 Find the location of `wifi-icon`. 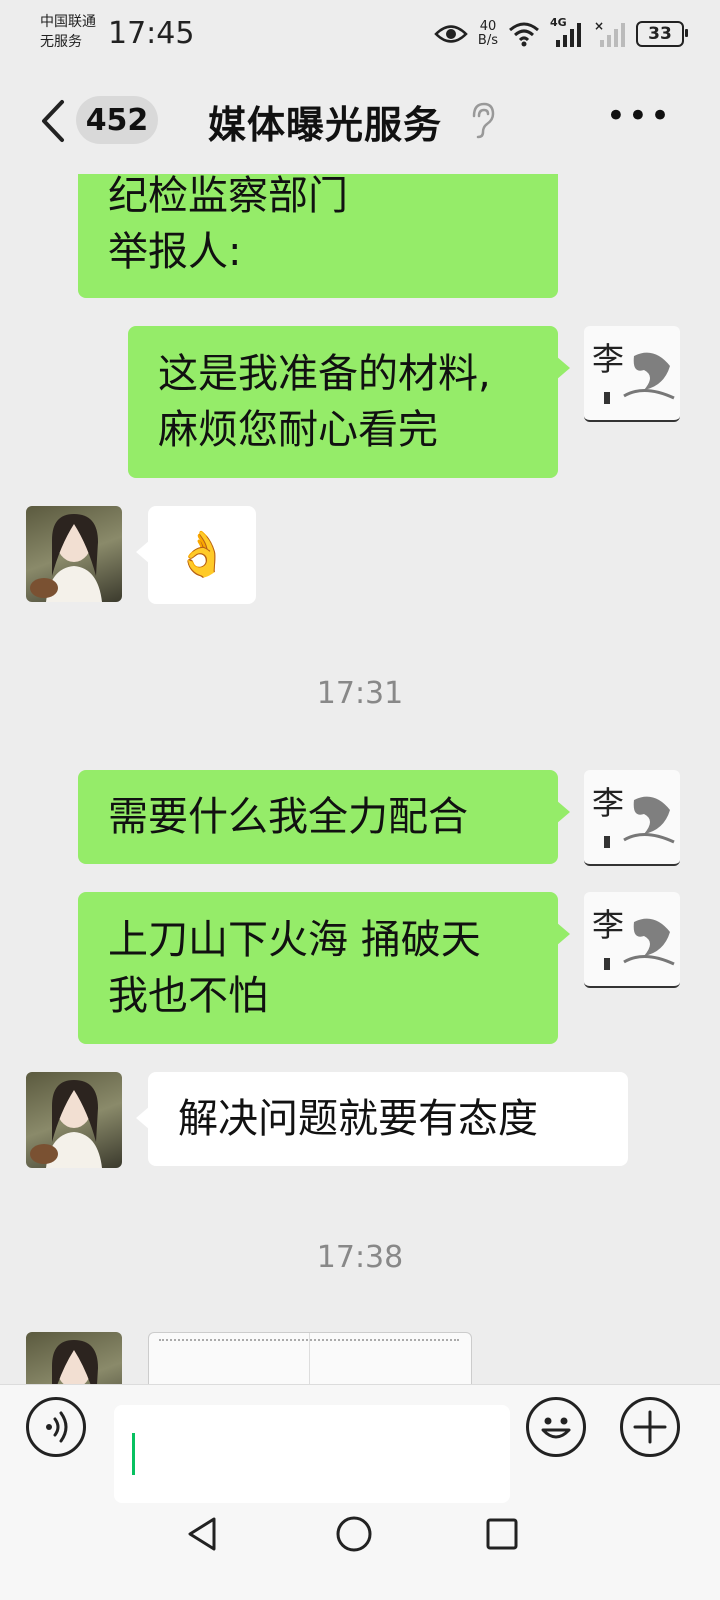

wifi-icon is located at coordinates (524, 34).